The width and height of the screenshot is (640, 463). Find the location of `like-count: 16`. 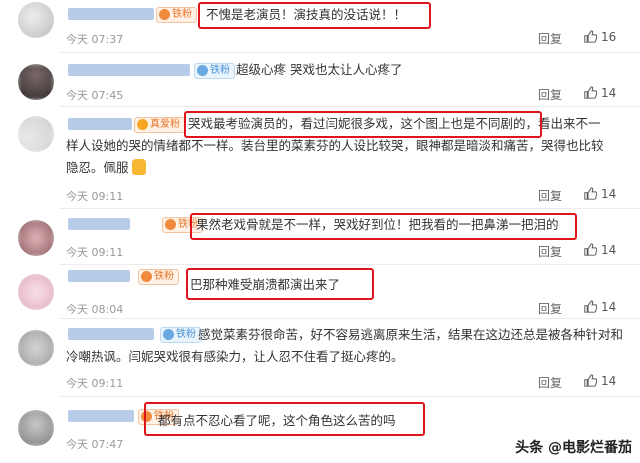

like-count: 16 is located at coordinates (609, 37).